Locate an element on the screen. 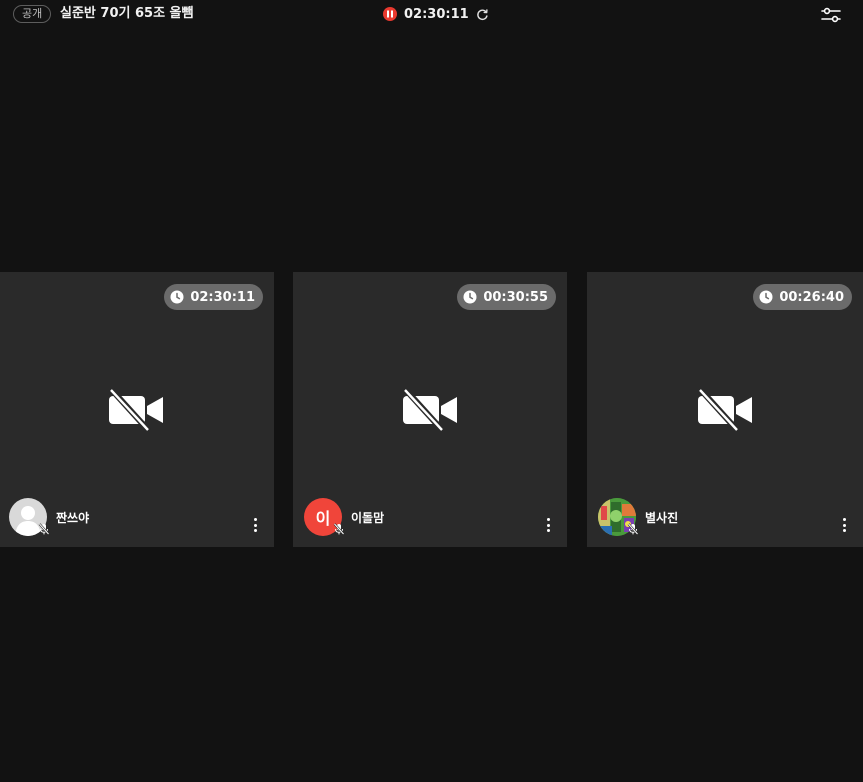 The height and width of the screenshot is (782, 863). participant-name: 짠쓰야 is located at coordinates (73, 517).